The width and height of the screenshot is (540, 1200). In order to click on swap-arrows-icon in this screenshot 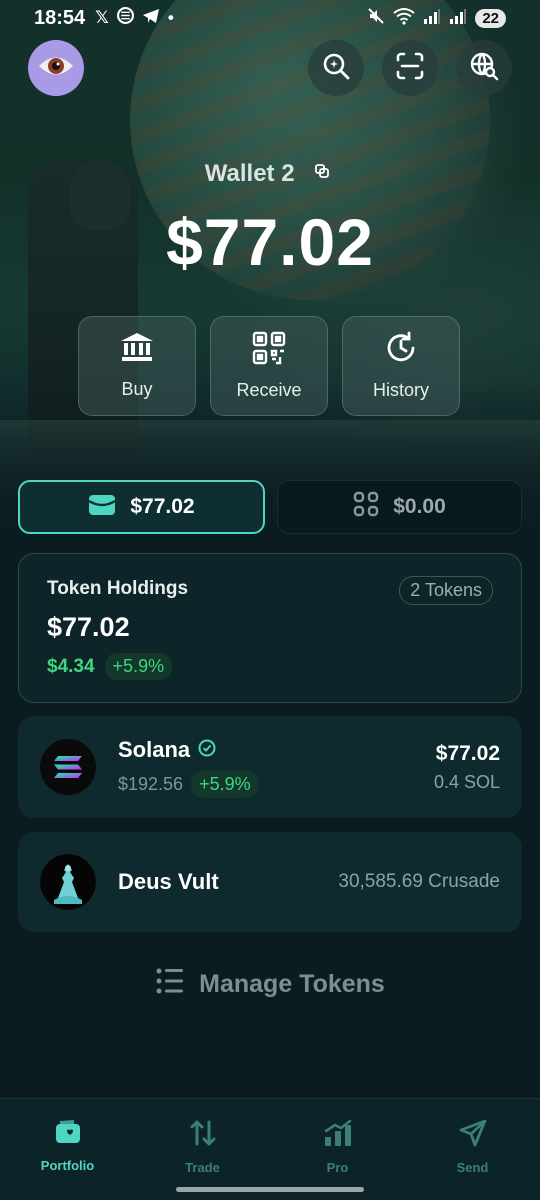, I will do `click(203, 1134)`.